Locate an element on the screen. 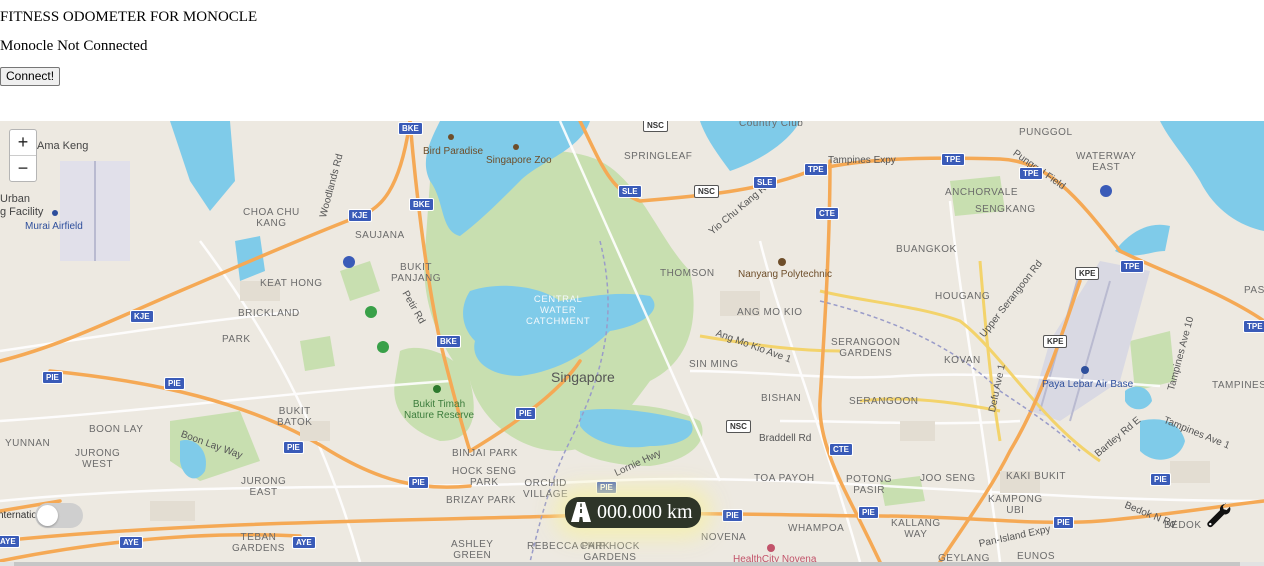 The image size is (1264, 566). label-tampines: TAMPINES is located at coordinates (1238, 385).